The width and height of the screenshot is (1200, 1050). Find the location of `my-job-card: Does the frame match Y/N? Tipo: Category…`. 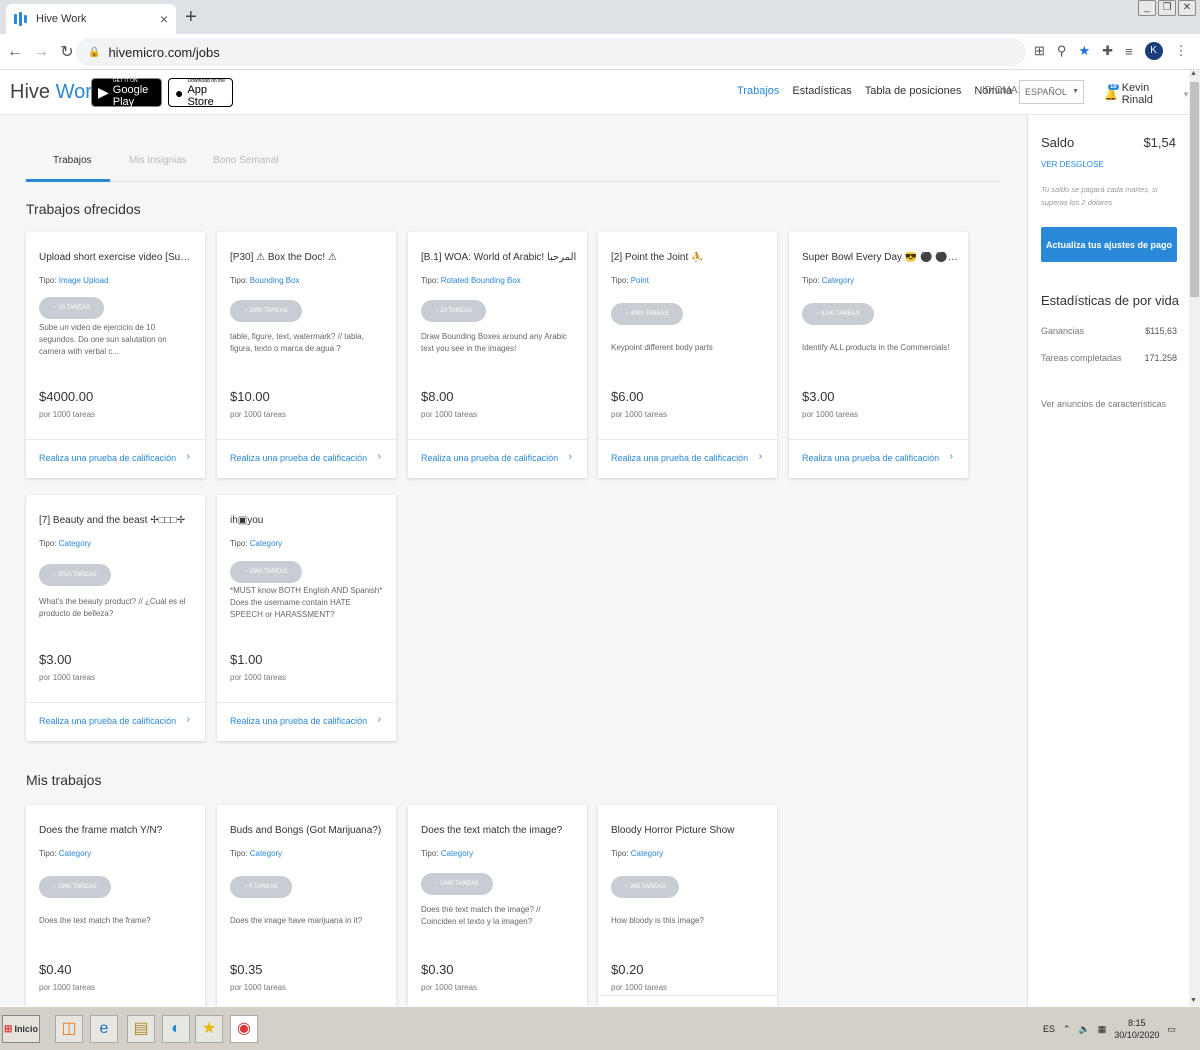

my-job-card: Does the frame match Y/N? Tipo: Category… is located at coordinates (115, 905).